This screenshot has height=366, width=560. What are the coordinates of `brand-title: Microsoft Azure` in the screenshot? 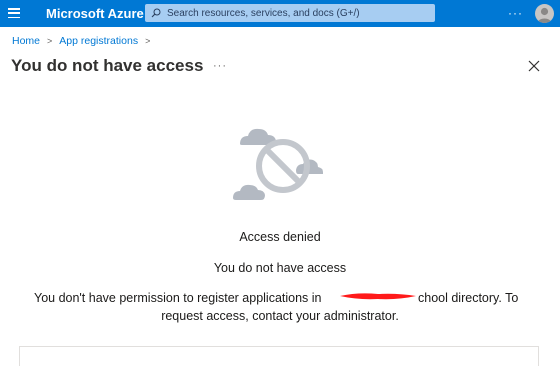 It's located at (95, 13).